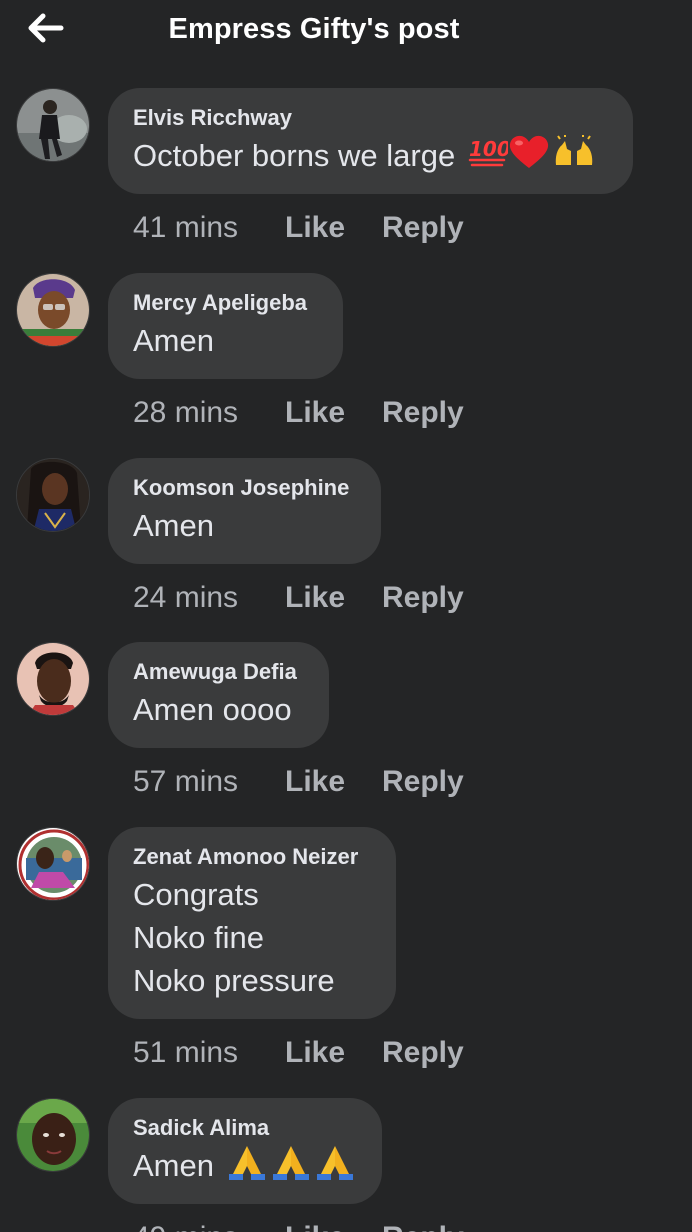 This screenshot has width=692, height=1232. What do you see at coordinates (196, 894) in the screenshot?
I see `comment-text-line: Congrats` at bounding box center [196, 894].